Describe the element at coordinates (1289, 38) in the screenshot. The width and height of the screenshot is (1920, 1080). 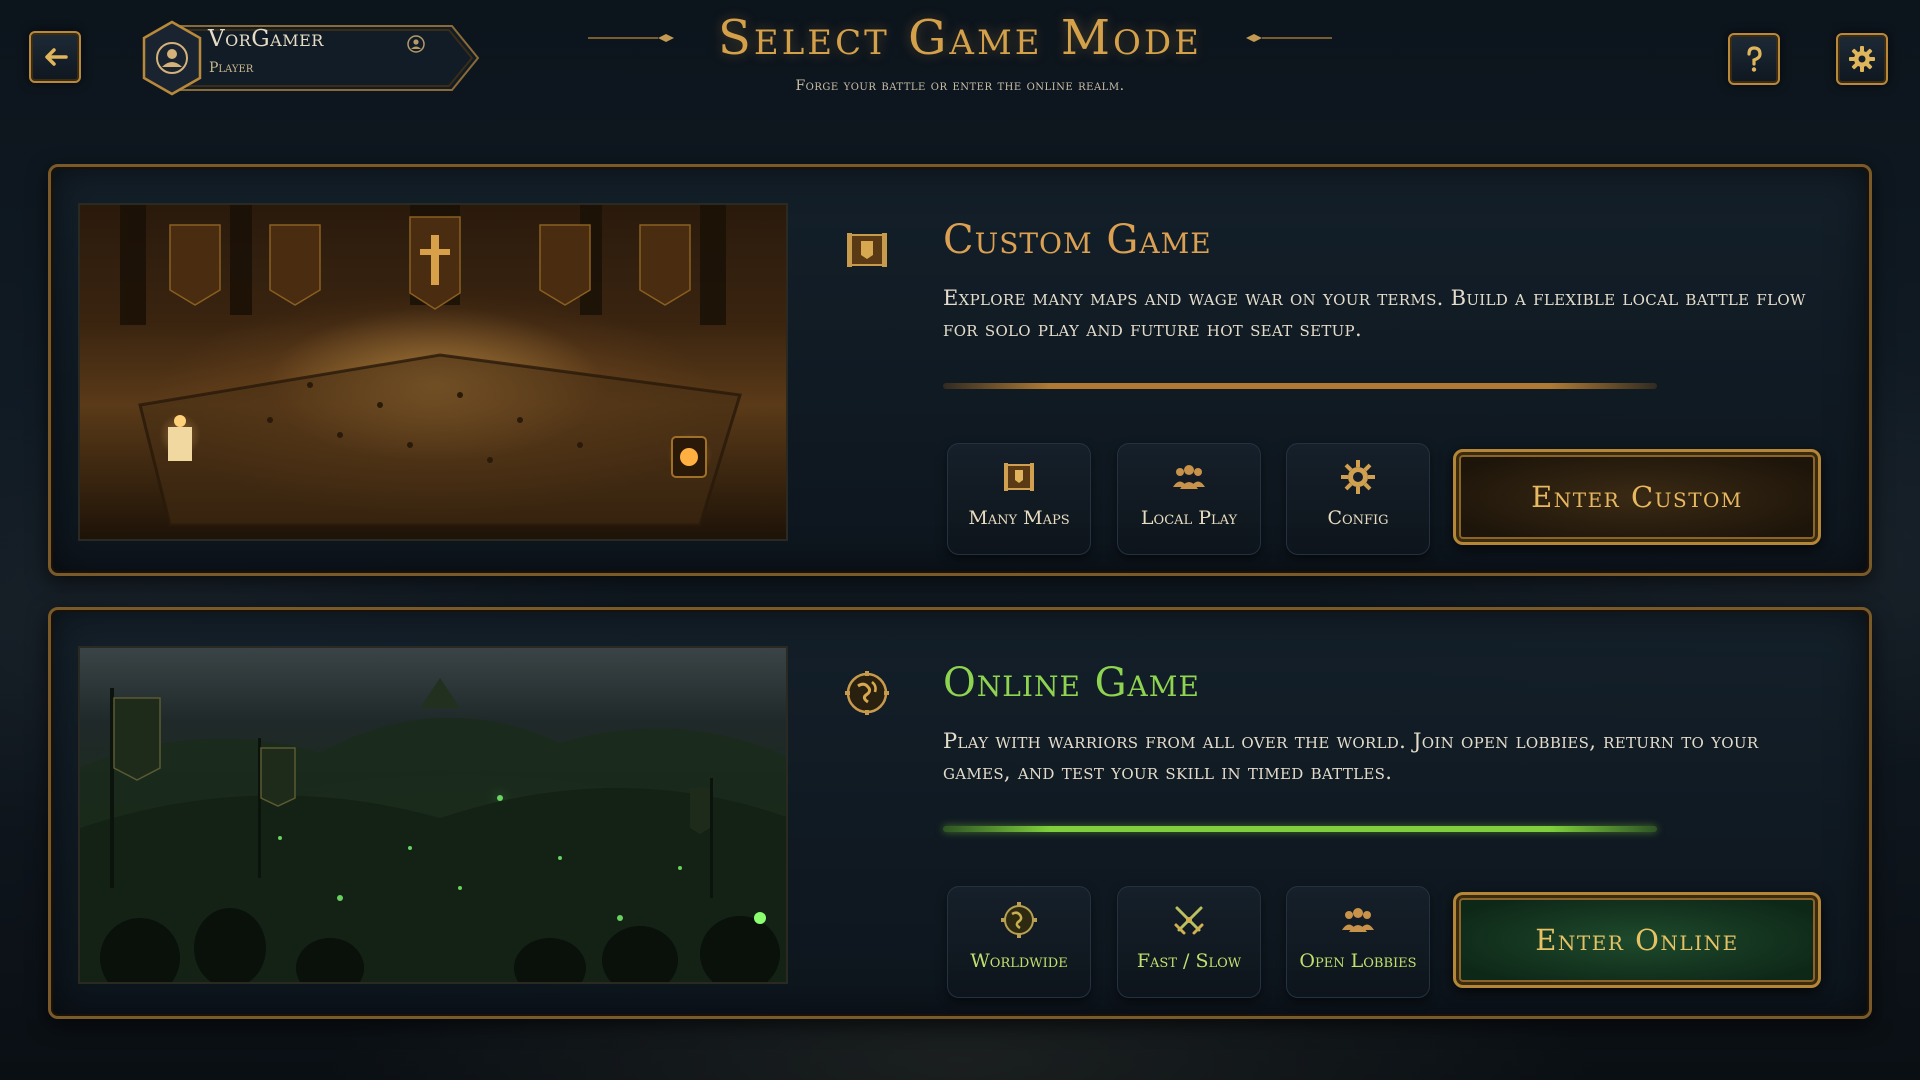
I see `title-ornament-right` at that location.